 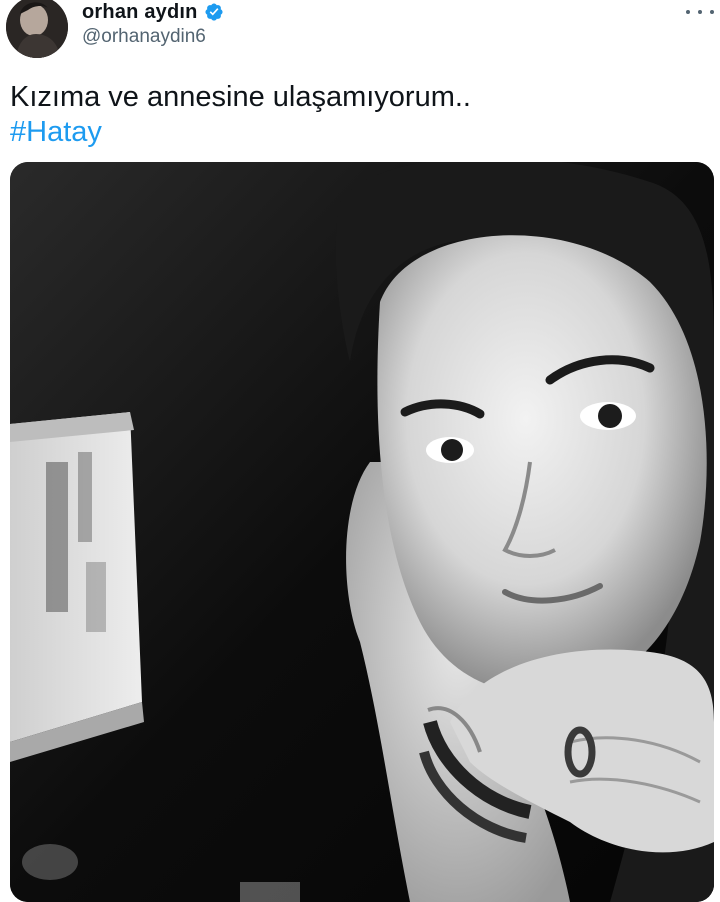 I want to click on author-avatar, so click(x=37, y=29).